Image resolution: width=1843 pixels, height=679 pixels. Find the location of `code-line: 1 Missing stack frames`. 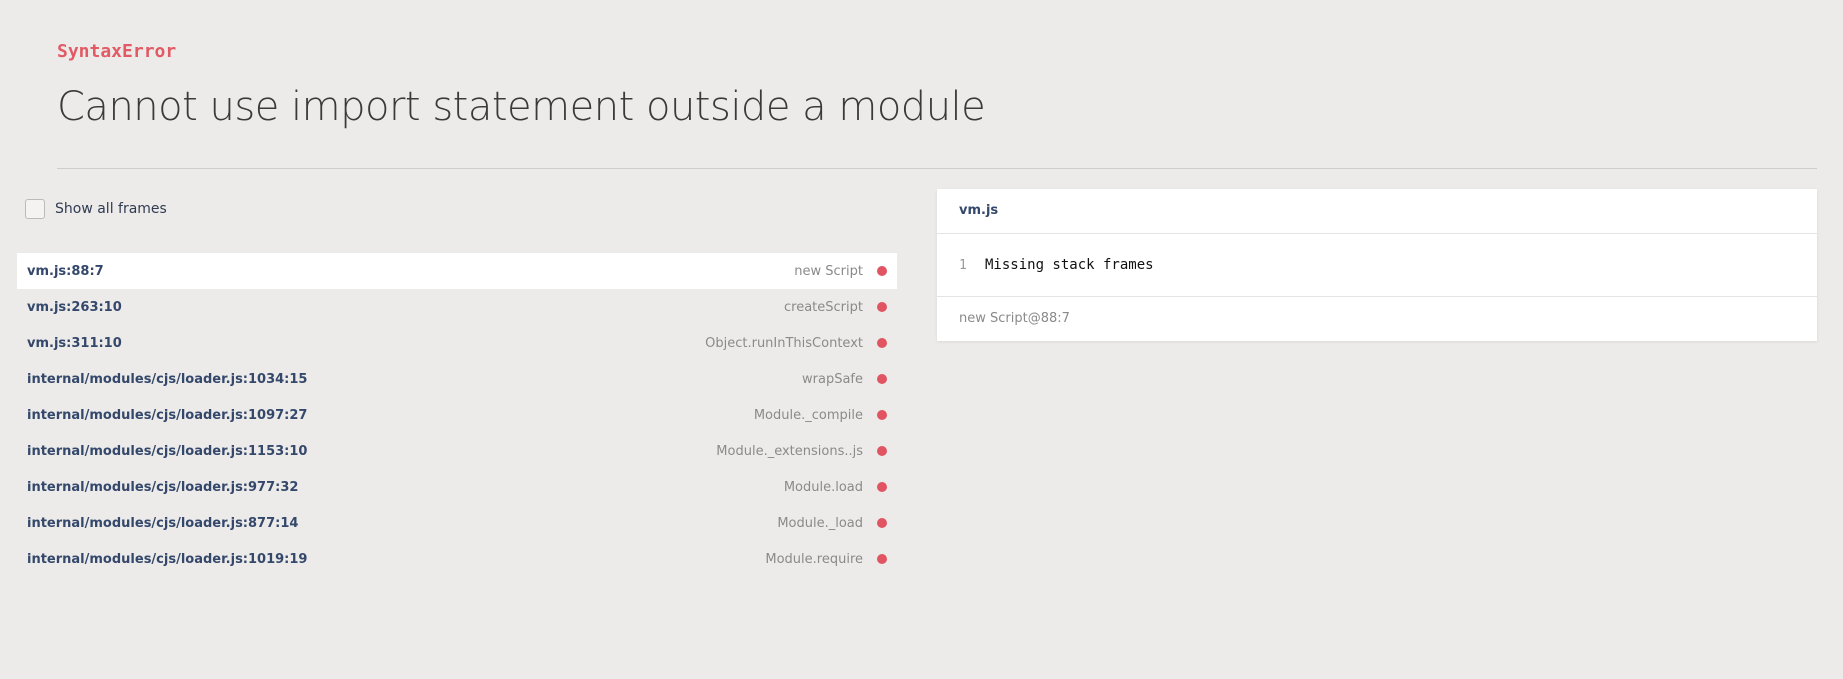

code-line: 1 Missing stack frames is located at coordinates (1377, 265).